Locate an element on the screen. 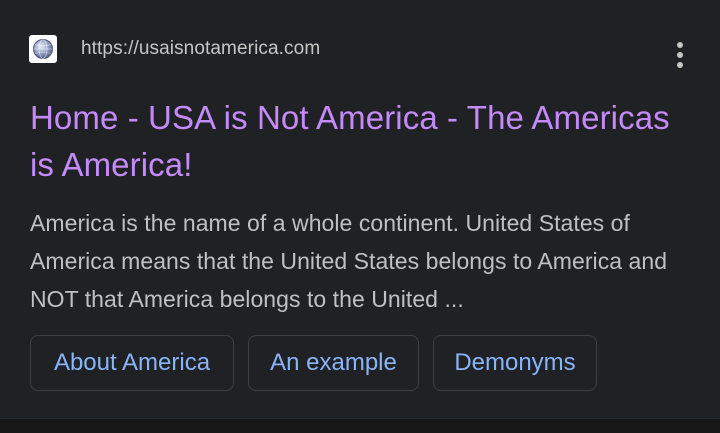  result-source-row: https://usaisnotamerica.com is located at coordinates (174, 49).